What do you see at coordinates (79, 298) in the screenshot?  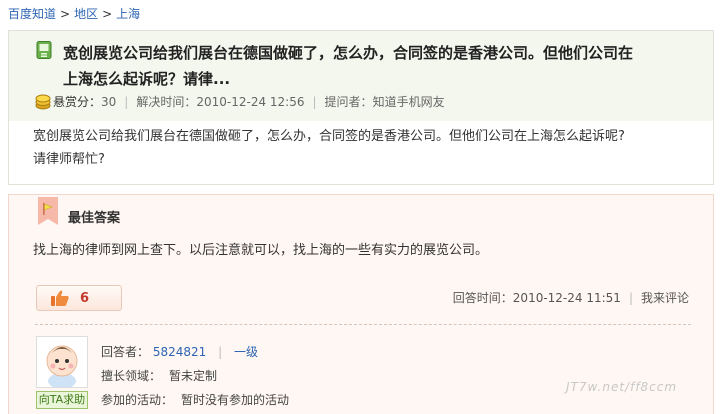 I see `like-button: 6` at bounding box center [79, 298].